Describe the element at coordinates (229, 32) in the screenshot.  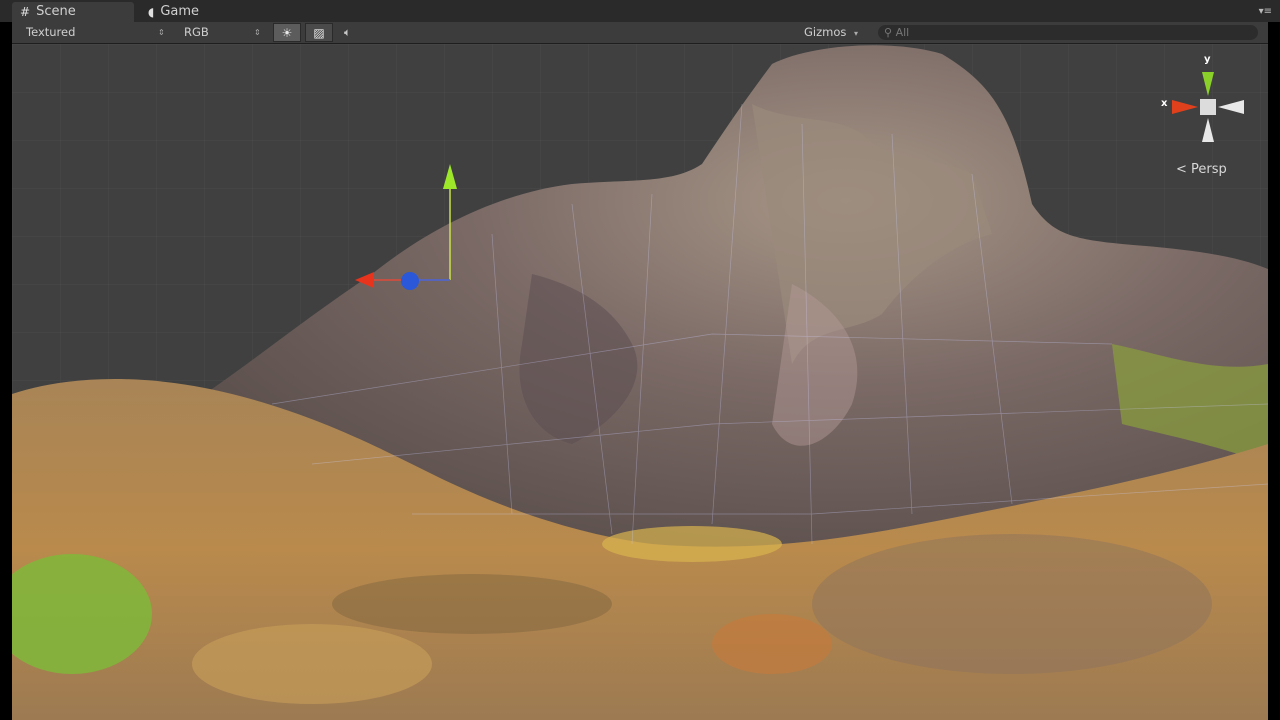
I see `render-mode-dropdown: RGB ⇕` at that location.